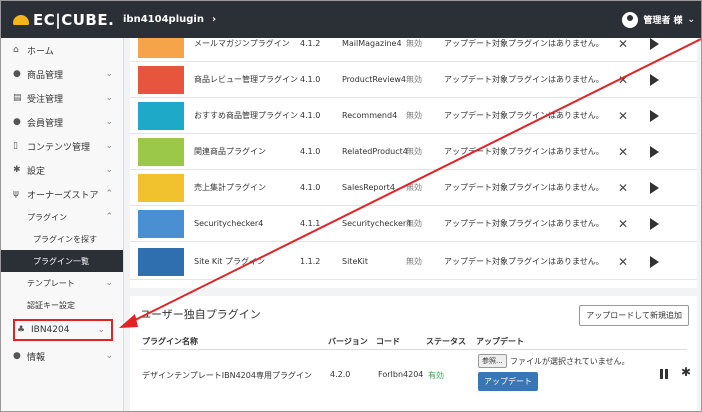  I want to click on column-header-code: コード, so click(388, 341).